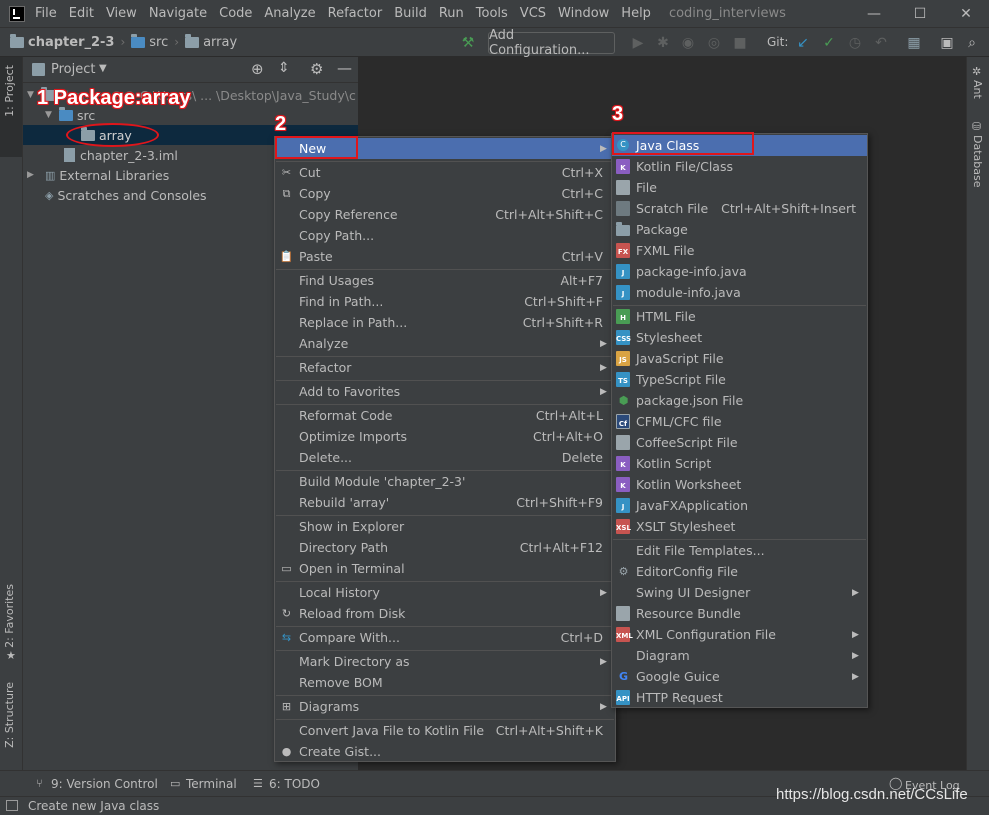 This screenshot has width=989, height=815. I want to click on menu-remove-bom: Remove BOM, so click(445, 682).